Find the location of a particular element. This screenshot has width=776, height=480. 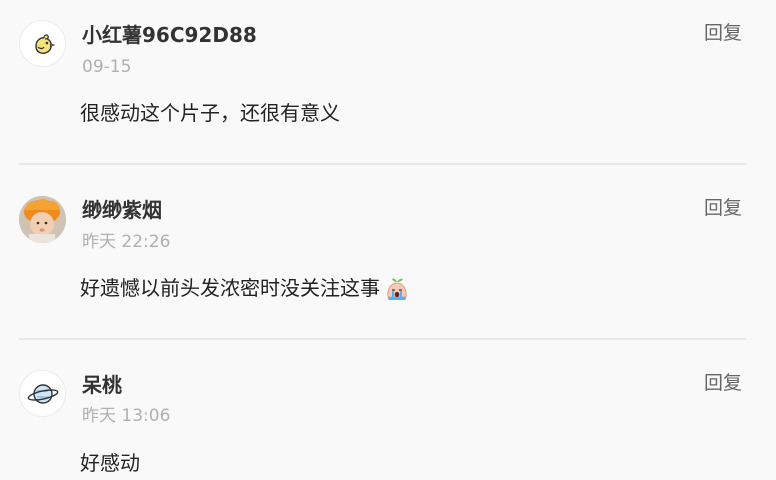

chick-icon is located at coordinates (44, 43).